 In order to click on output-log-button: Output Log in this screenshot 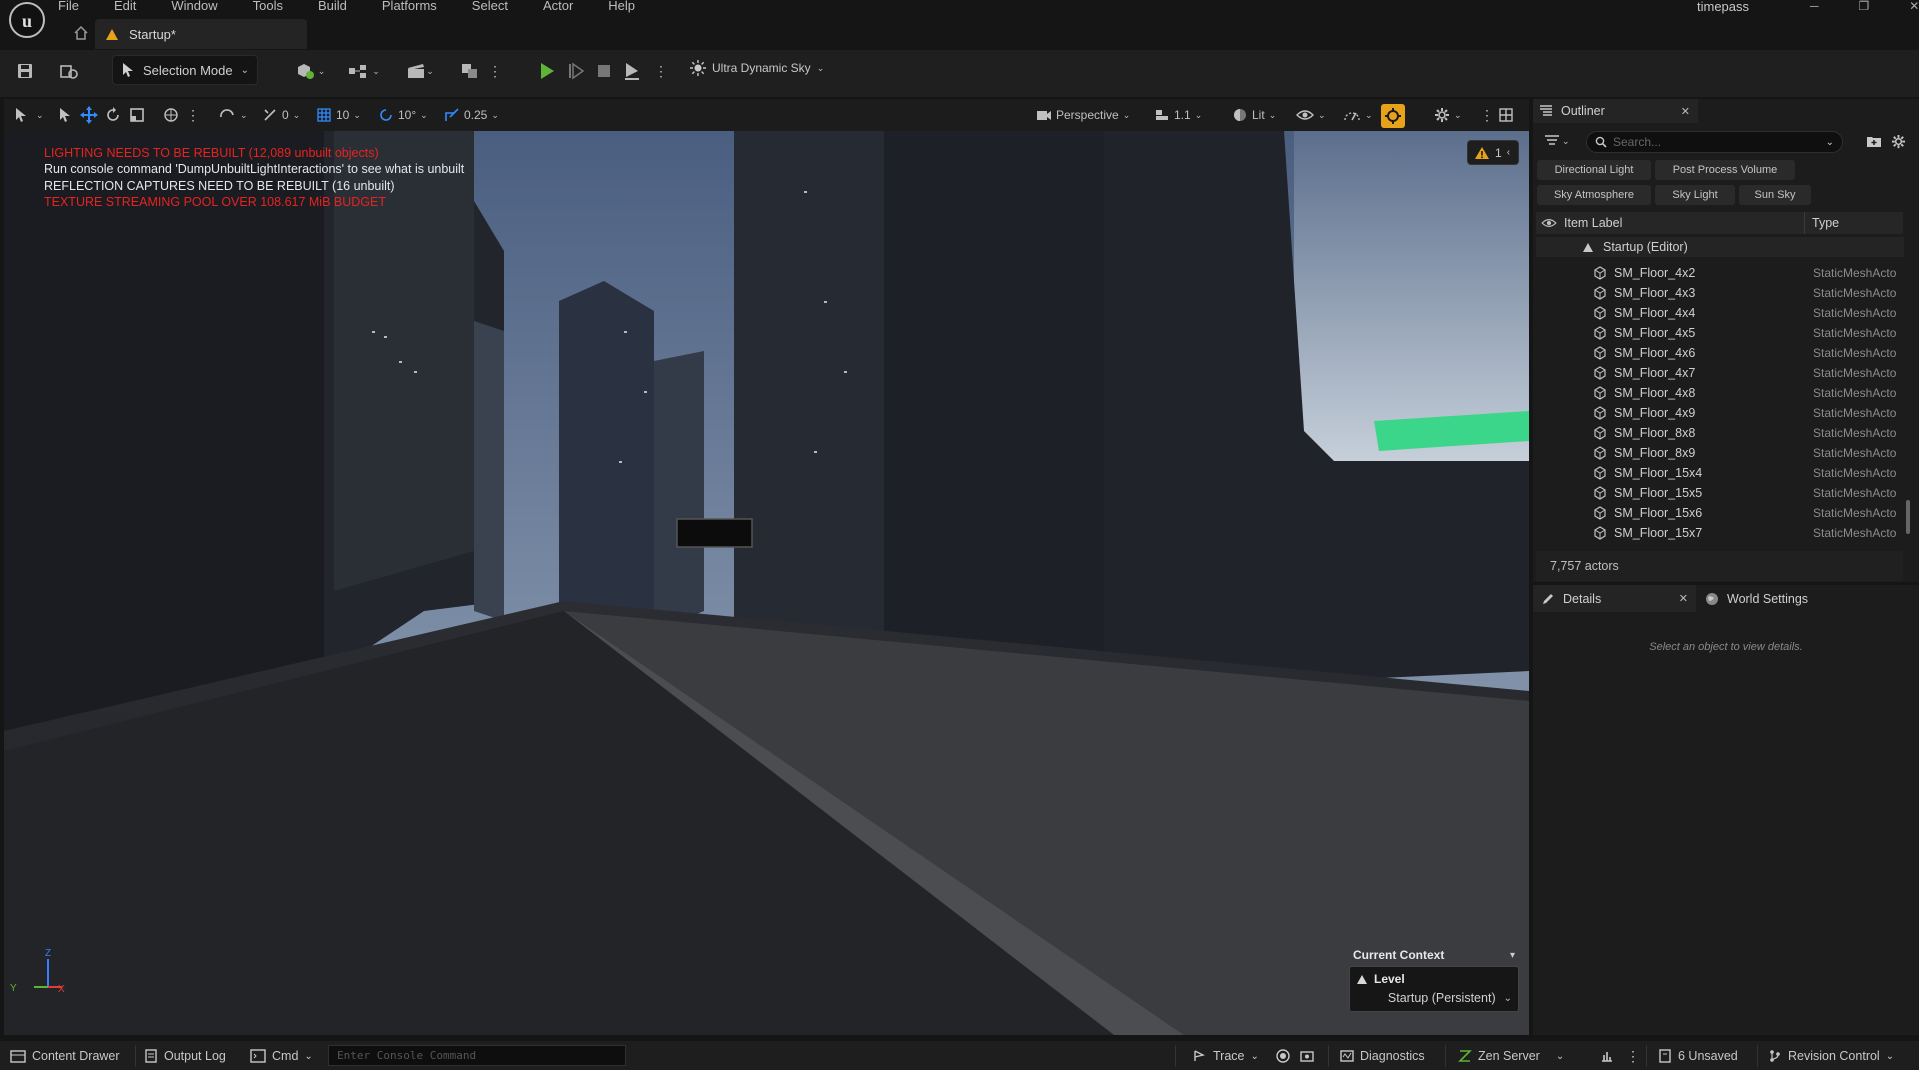, I will do `click(185, 1056)`.